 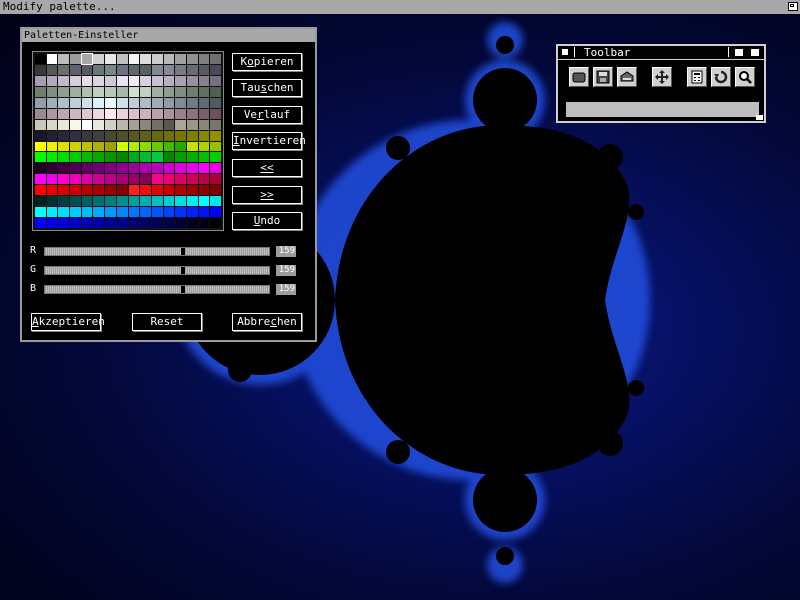 What do you see at coordinates (267, 322) in the screenshot?
I see `cancel-button: Abbrechen` at bounding box center [267, 322].